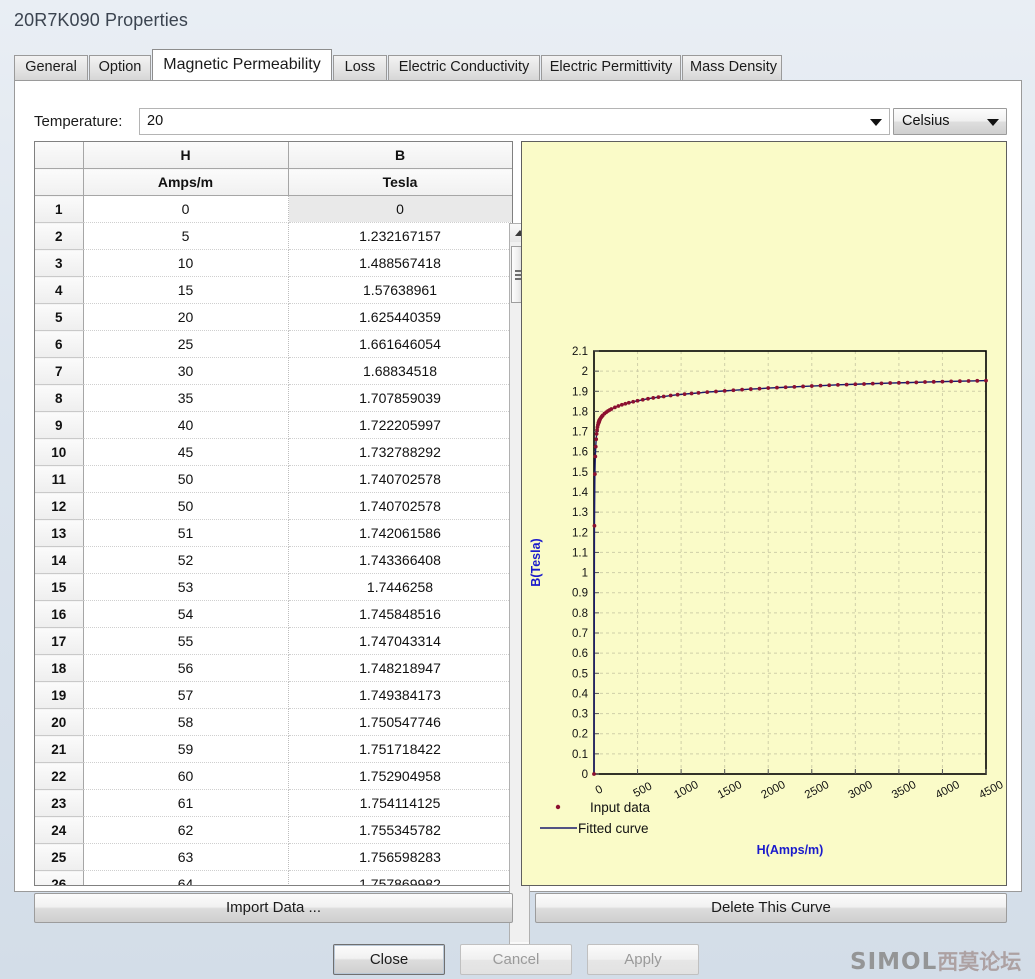  Describe the element at coordinates (120, 67) in the screenshot. I see `tab-option: Option` at that location.